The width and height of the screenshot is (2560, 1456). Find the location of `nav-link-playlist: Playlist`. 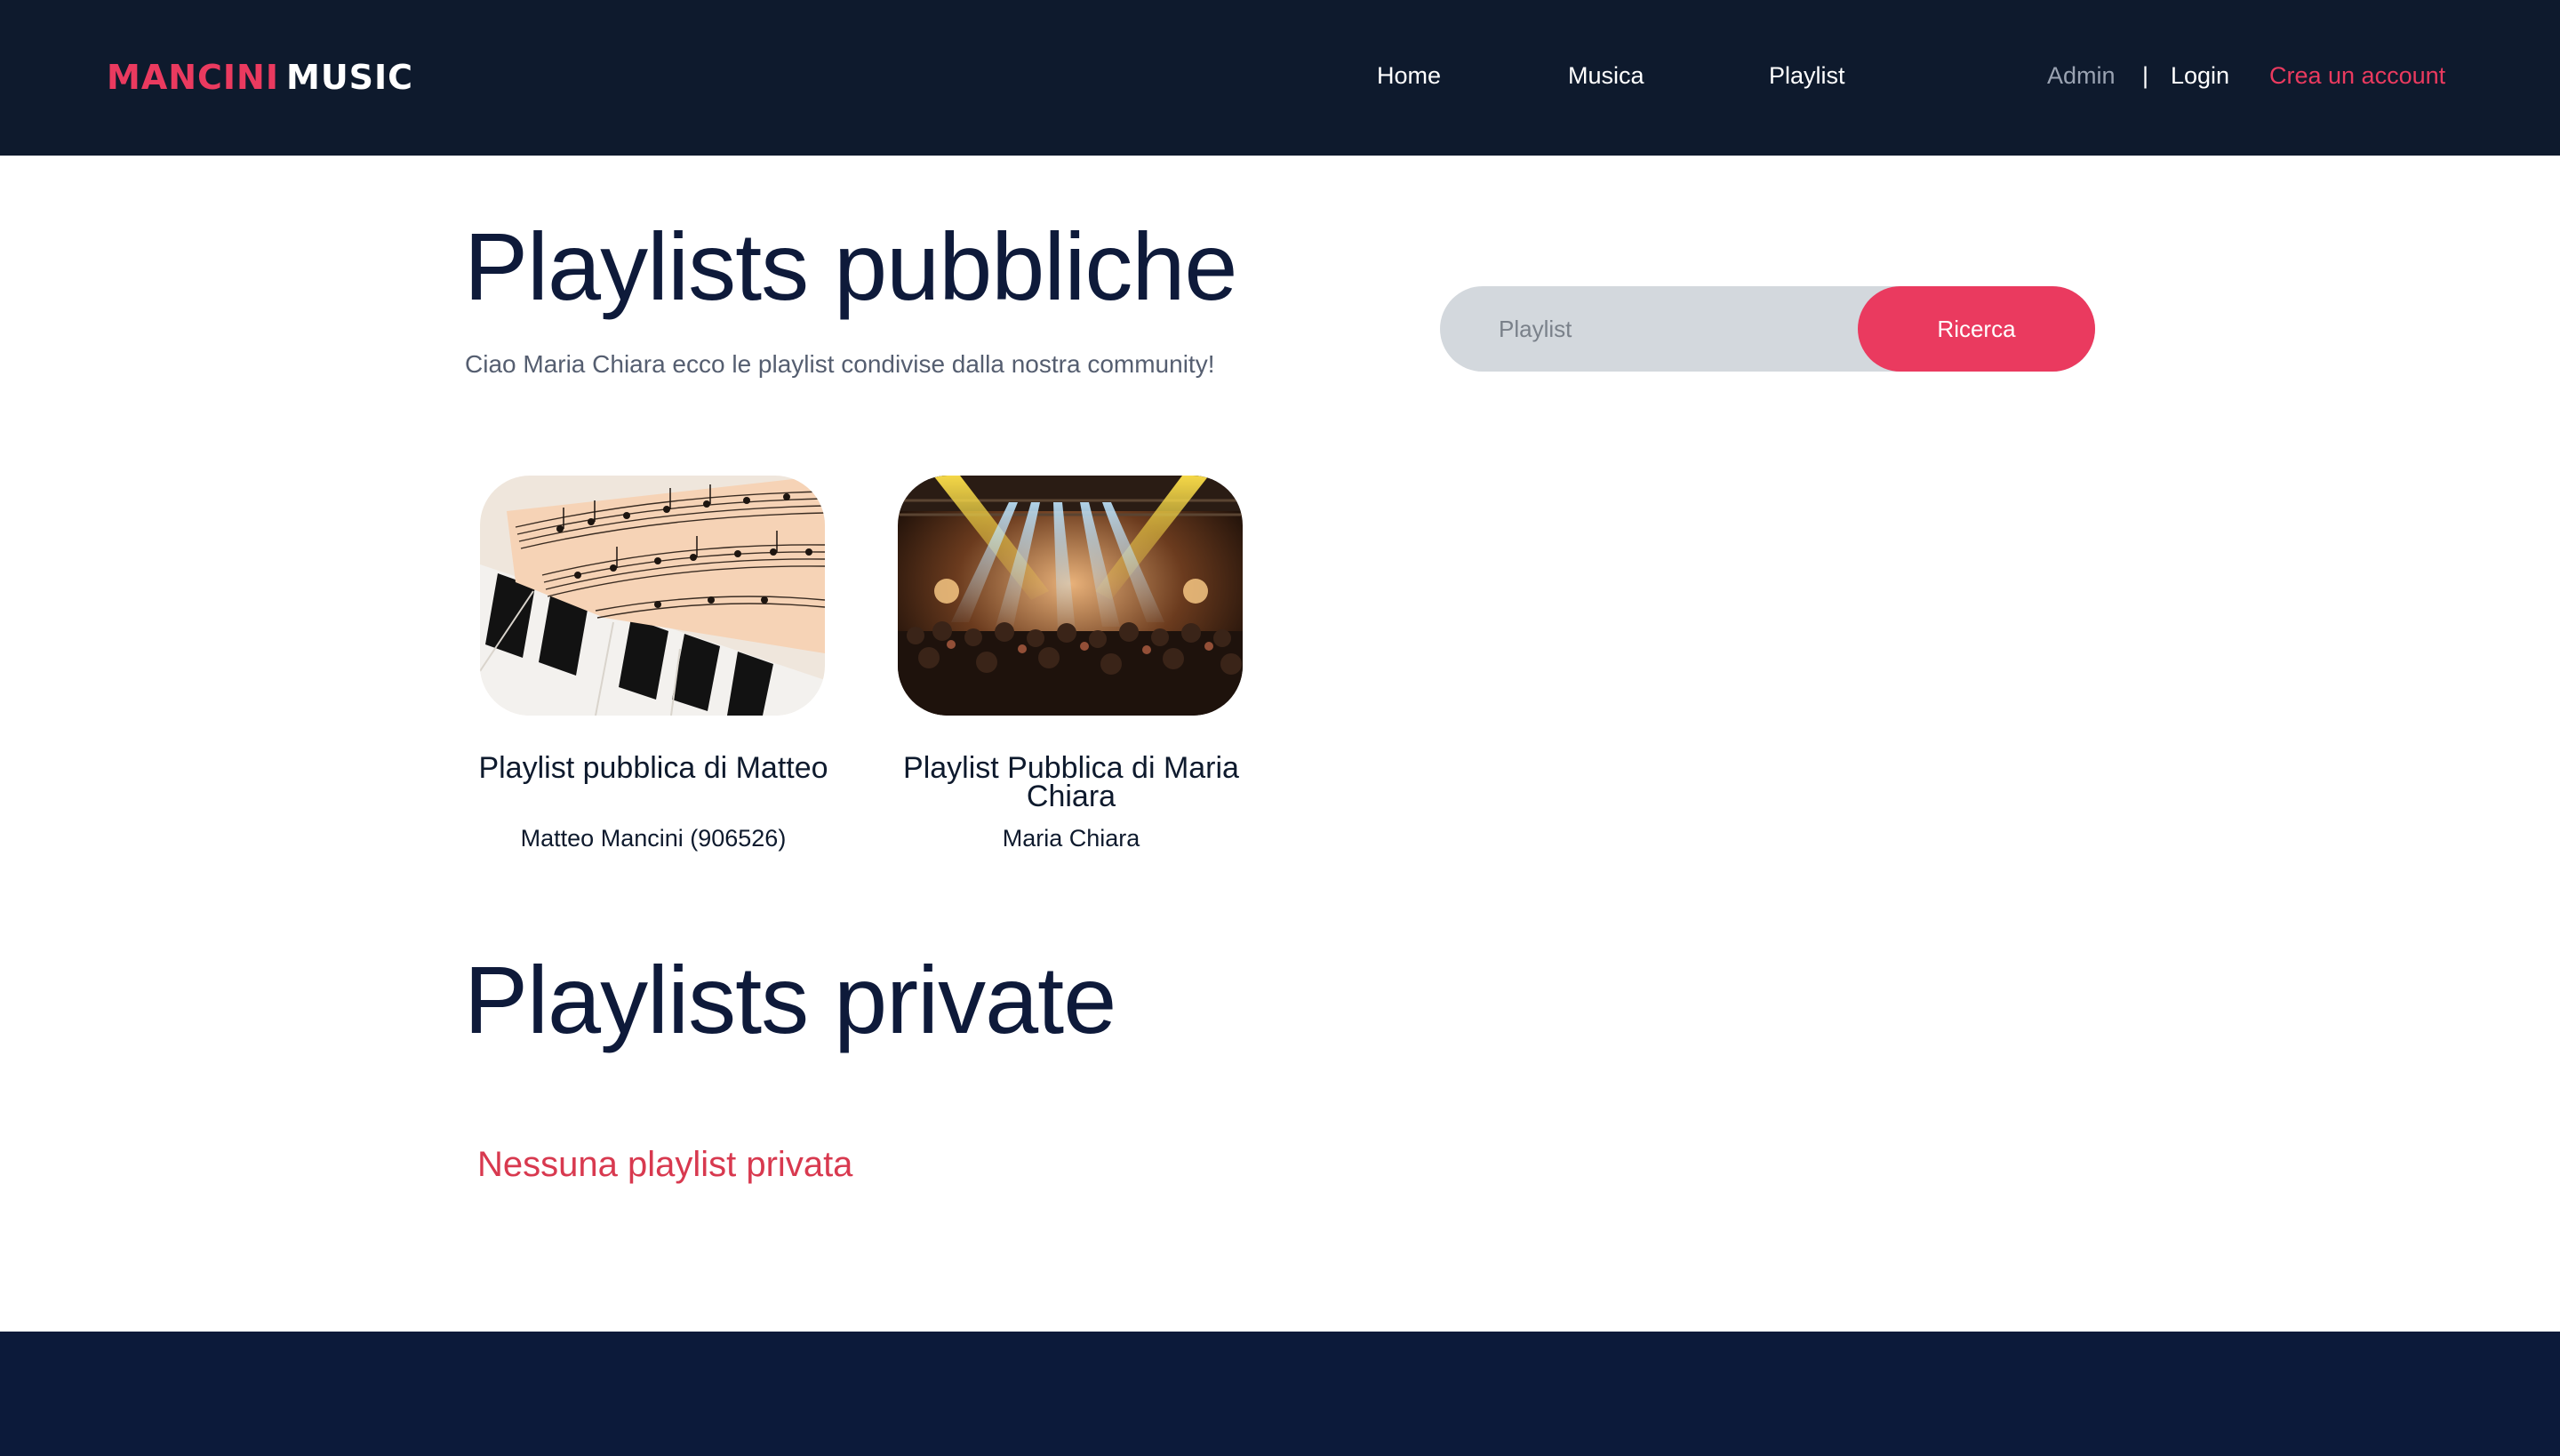

nav-link-playlist: Playlist is located at coordinates (1807, 75).